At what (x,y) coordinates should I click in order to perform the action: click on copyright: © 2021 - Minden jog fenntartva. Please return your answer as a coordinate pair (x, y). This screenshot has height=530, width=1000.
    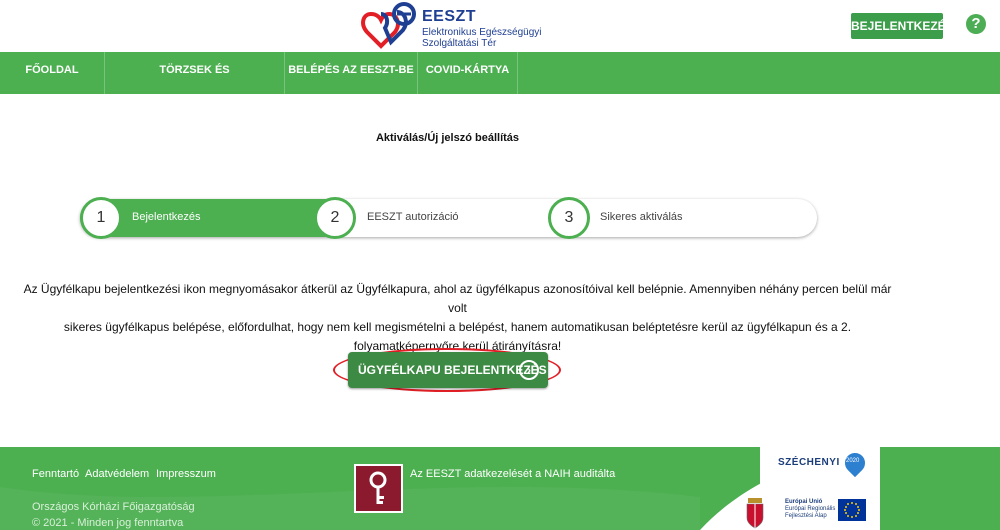
    Looking at the image, I should click on (108, 523).